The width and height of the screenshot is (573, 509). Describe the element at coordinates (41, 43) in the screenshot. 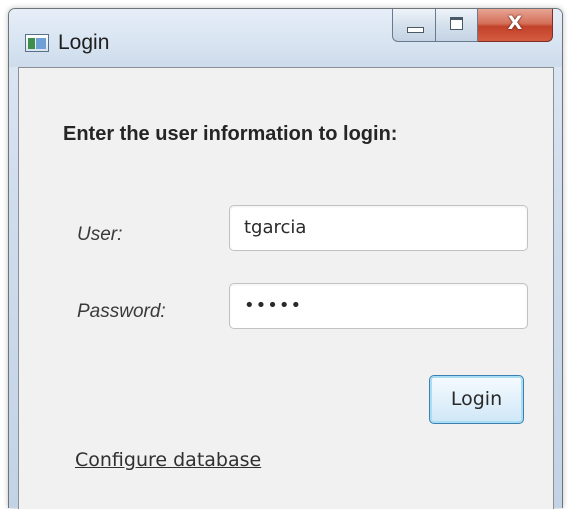

I see `app-icon-pane-right` at that location.